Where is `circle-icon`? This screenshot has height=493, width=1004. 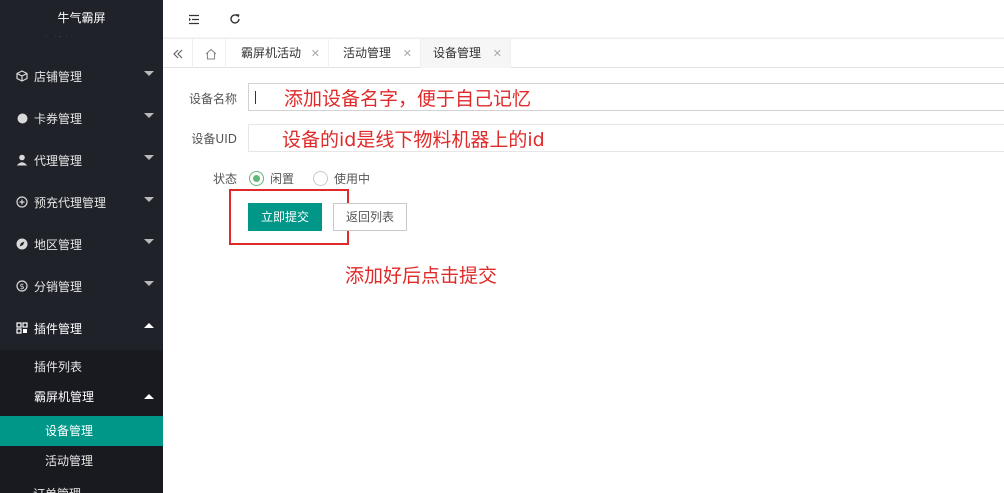 circle-icon is located at coordinates (22, 118).